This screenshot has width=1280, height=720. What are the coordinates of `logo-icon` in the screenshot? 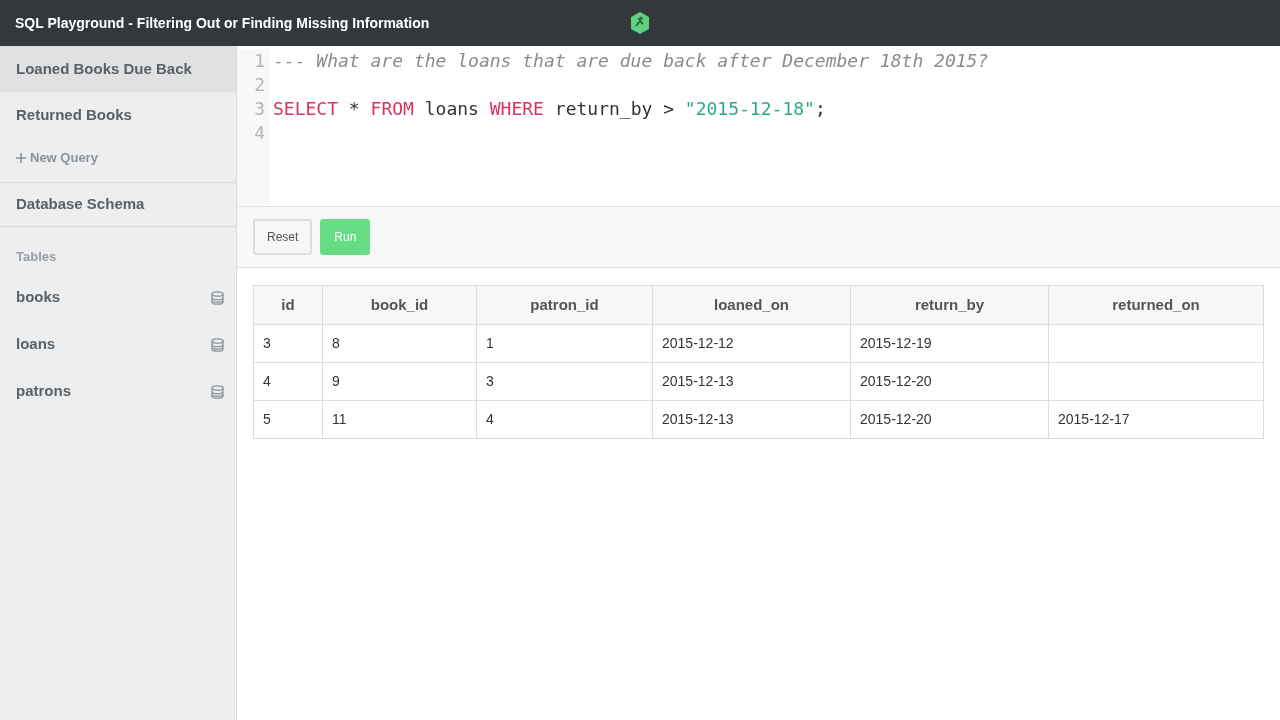 It's located at (640, 23).